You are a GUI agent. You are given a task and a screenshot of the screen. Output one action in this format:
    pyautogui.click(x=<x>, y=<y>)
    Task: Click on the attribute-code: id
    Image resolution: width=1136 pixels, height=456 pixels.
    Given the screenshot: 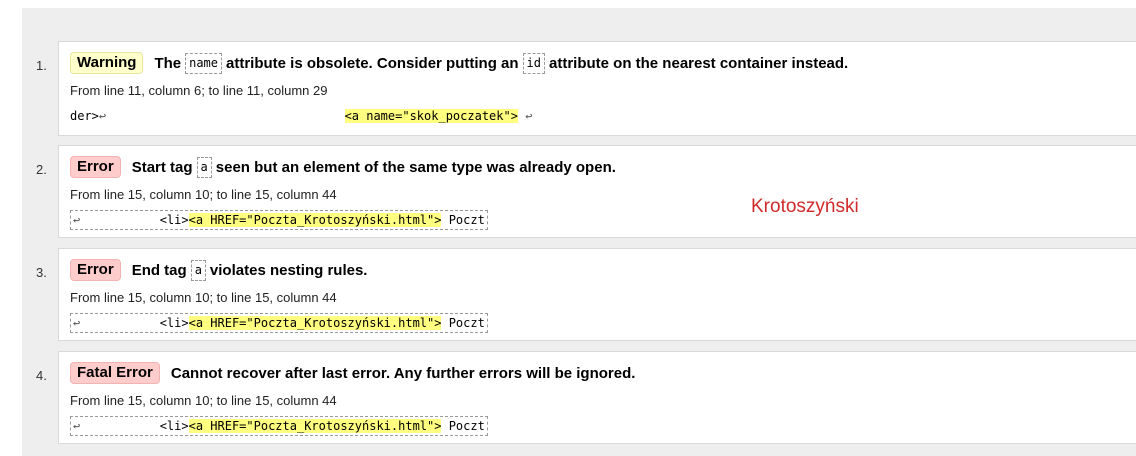 What is the action you would take?
    pyautogui.click(x=533, y=63)
    